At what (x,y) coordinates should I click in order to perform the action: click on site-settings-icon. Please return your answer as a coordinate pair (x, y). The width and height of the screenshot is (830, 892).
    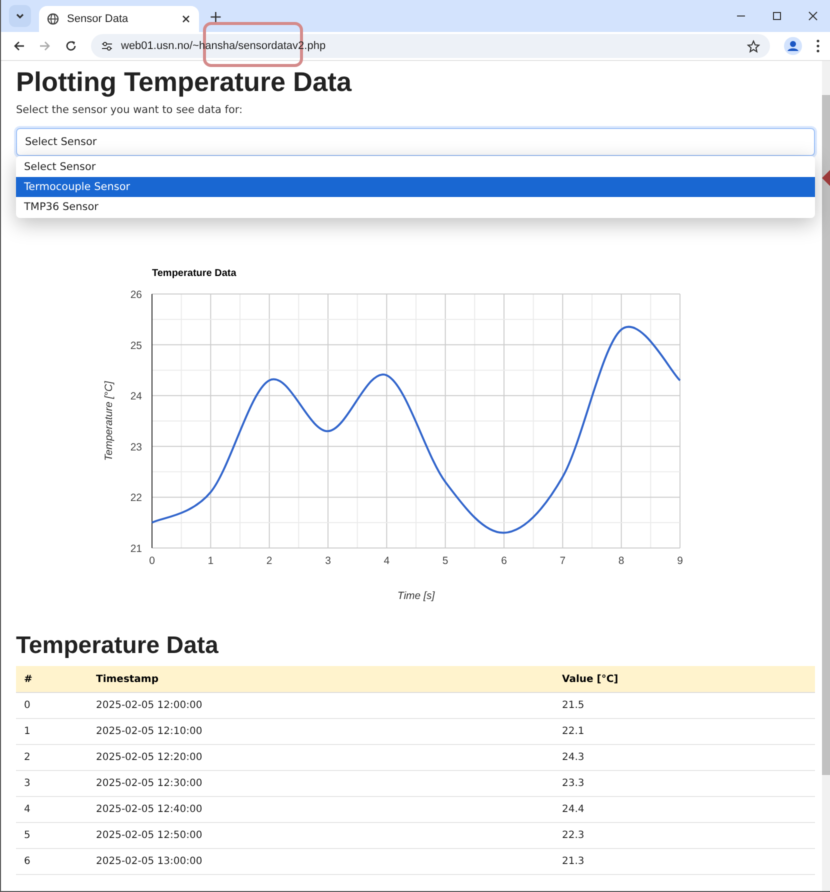
    Looking at the image, I should click on (107, 46).